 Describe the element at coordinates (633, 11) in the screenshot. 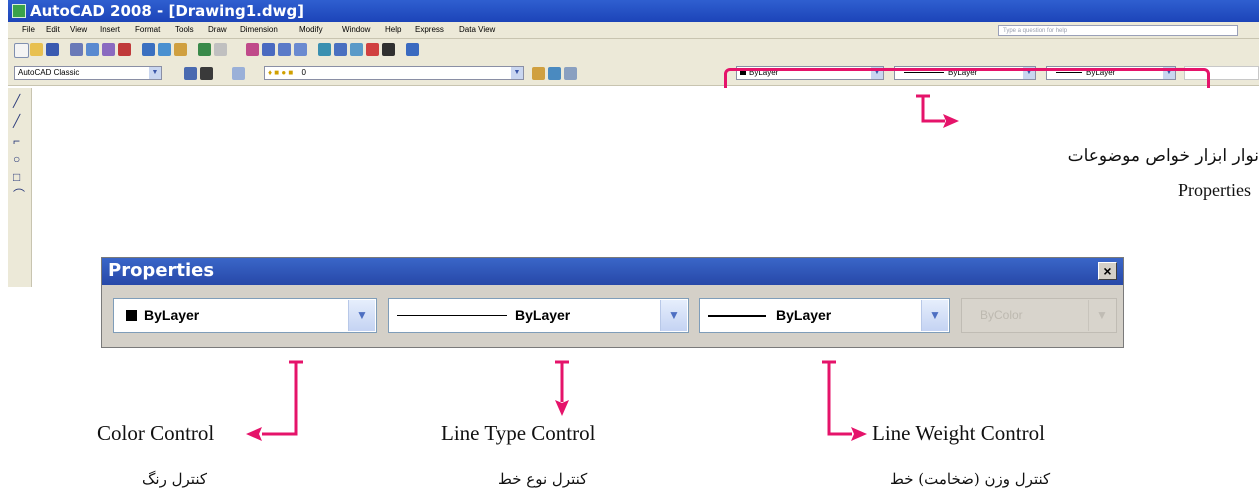

I see `title-bar: AutoCAD 2008 - [Drawing1.dwg]` at that location.